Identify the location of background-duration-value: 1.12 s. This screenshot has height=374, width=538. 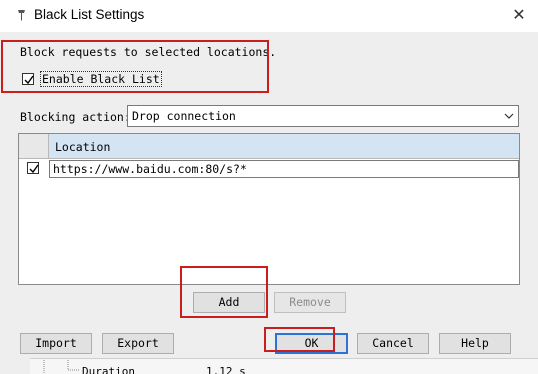
(226, 369).